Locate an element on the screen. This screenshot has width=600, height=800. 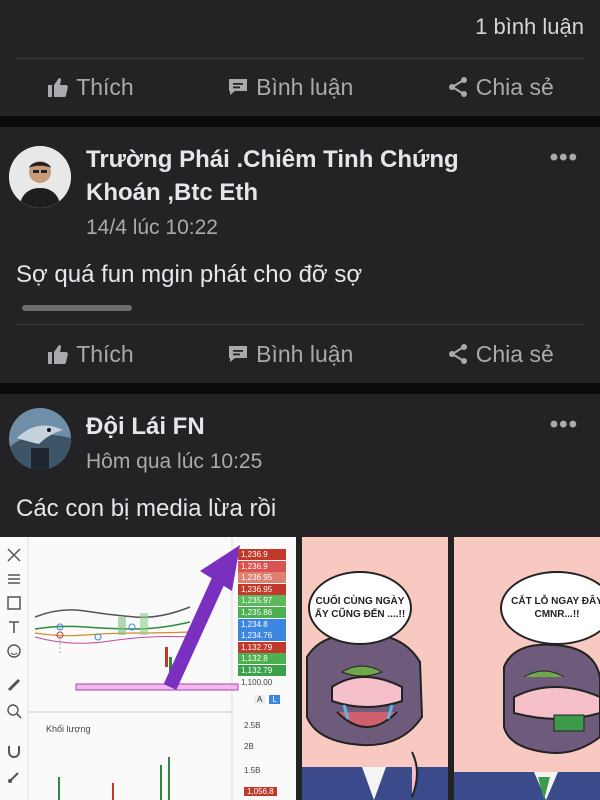
author-name-line1: Trường Phái .Chiêm Tinh Chứng is located at coordinates (272, 159).